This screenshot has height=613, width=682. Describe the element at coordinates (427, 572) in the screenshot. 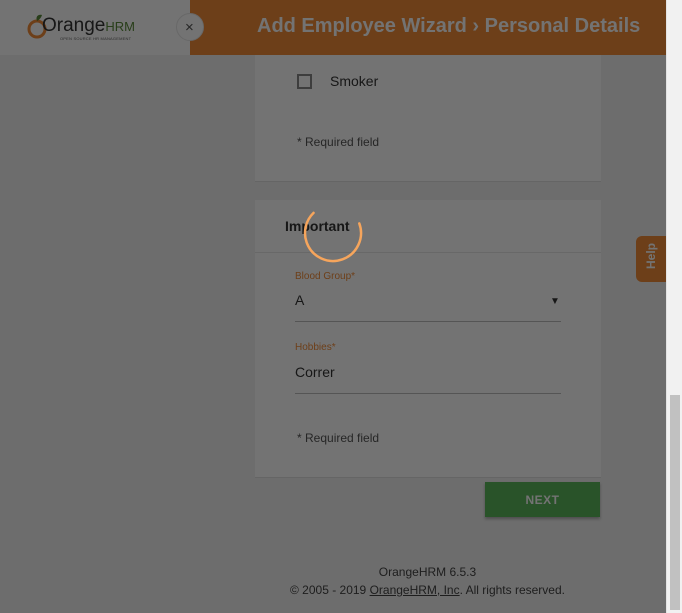

I see `footer-version: OrangeHRM 6.5.3` at that location.